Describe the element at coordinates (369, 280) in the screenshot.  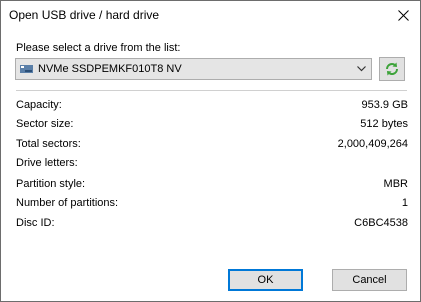
I see `cancel-button: Cancel` at that location.